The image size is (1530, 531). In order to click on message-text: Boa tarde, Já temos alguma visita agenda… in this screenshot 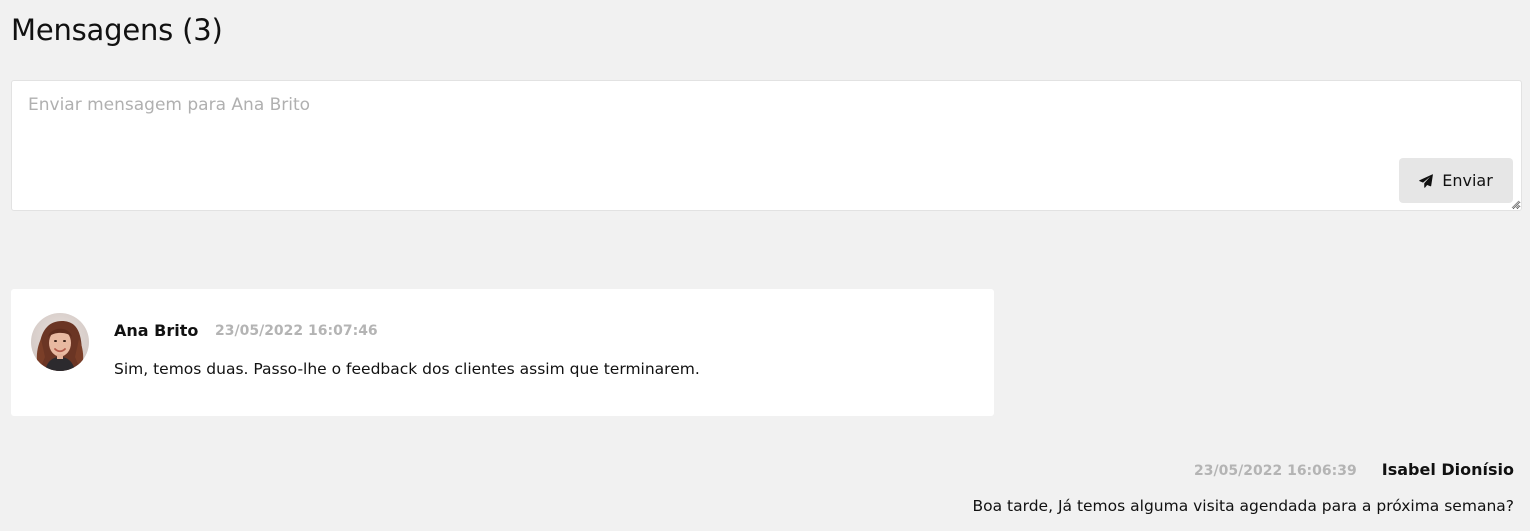, I will do `click(1243, 506)`.